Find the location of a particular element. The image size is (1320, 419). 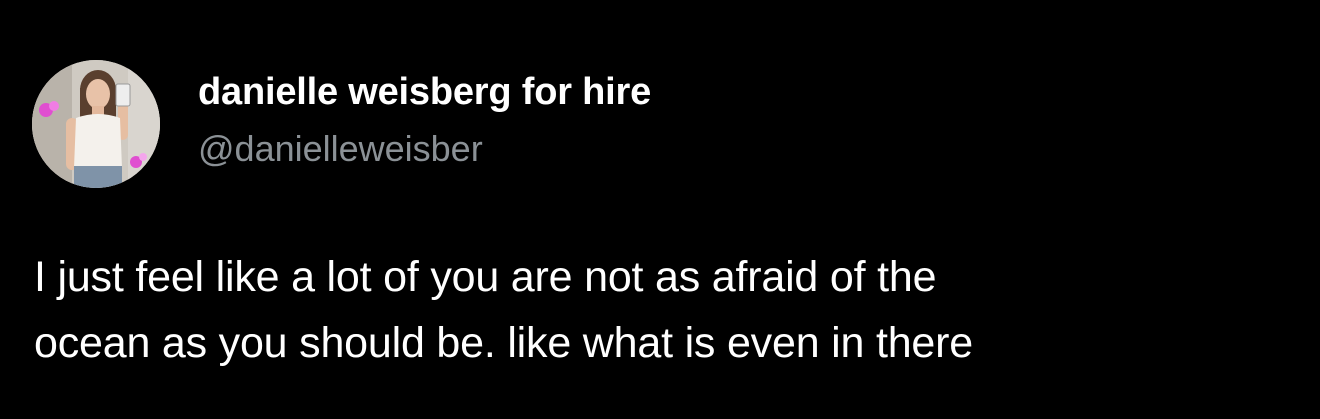

avatar-photo-icon is located at coordinates (96, 124).